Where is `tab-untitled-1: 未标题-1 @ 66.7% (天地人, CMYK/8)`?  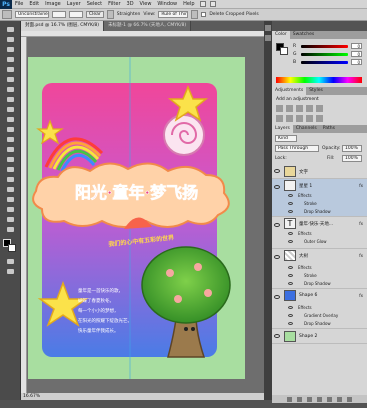 tab-untitled-1: 未标题-1 @ 66.7% (天地人, CMYK/8) is located at coordinates (148, 26).